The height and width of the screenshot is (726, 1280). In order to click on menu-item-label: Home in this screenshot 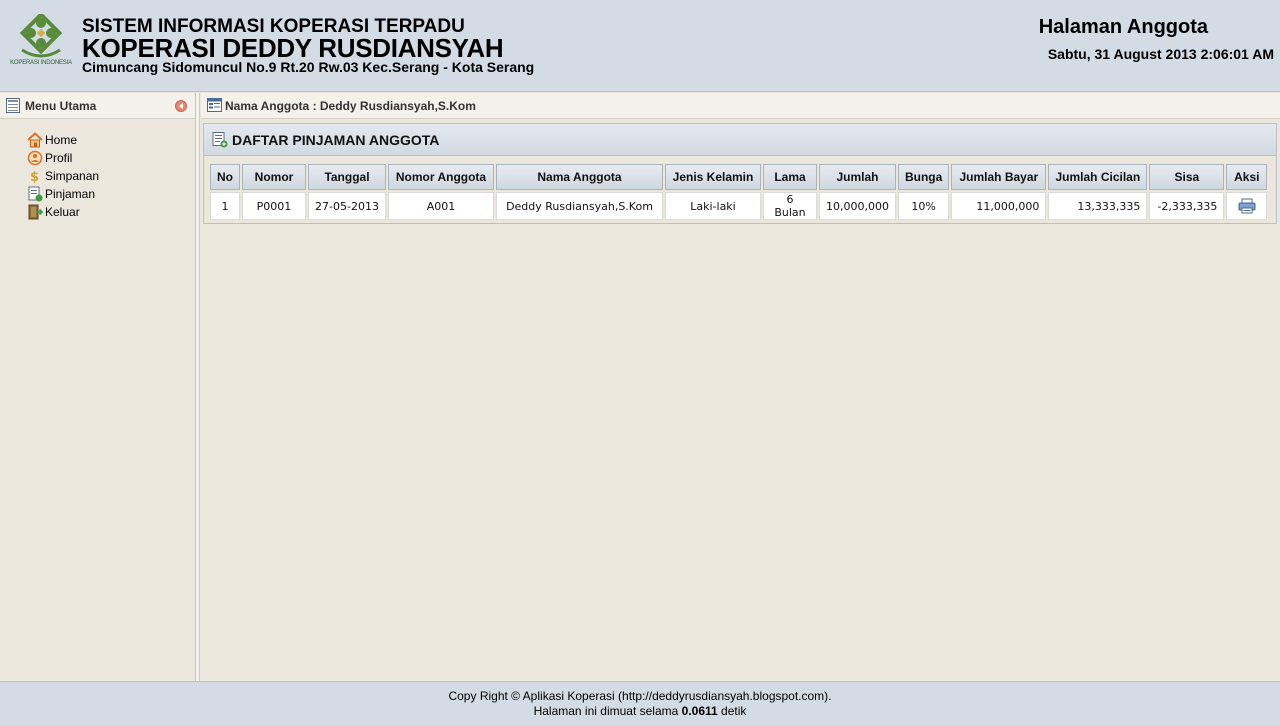, I will do `click(61, 140)`.